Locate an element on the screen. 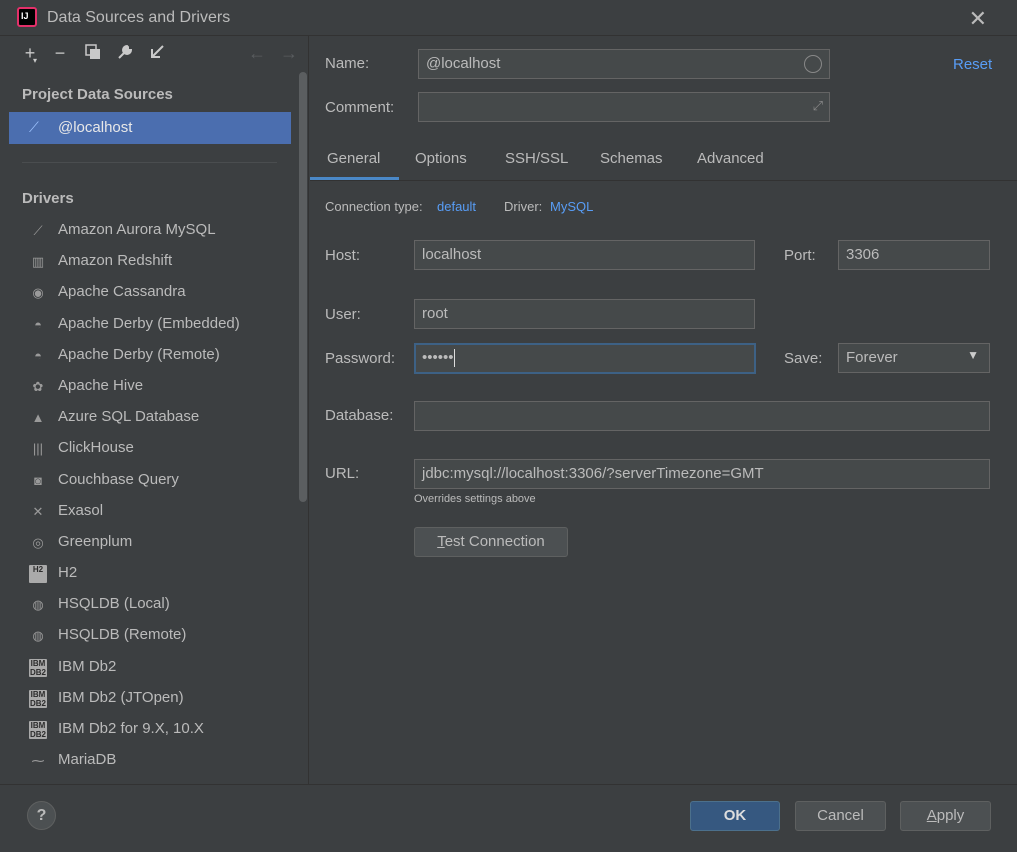 The image size is (1017, 852). driver-item: ◙ Couchbase Query is located at coordinates (154, 481).